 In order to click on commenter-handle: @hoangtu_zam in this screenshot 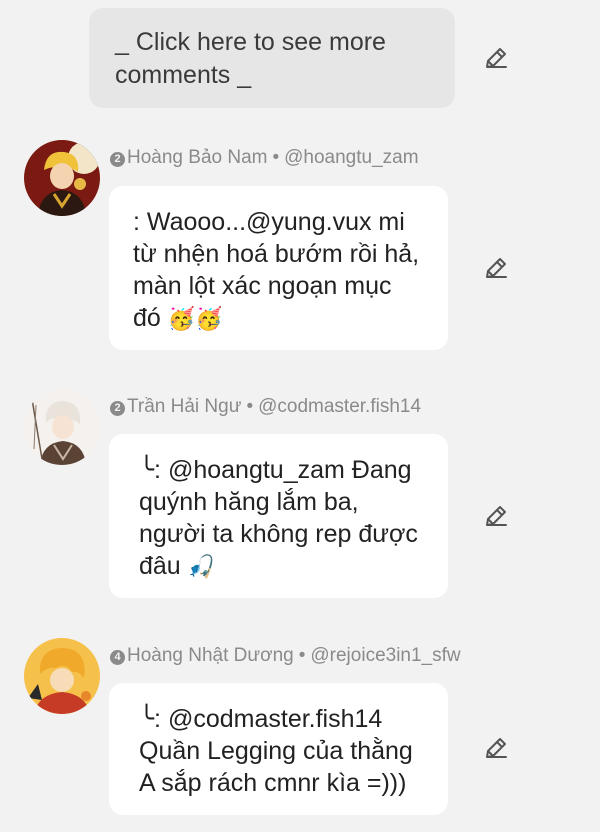, I will do `click(351, 157)`.